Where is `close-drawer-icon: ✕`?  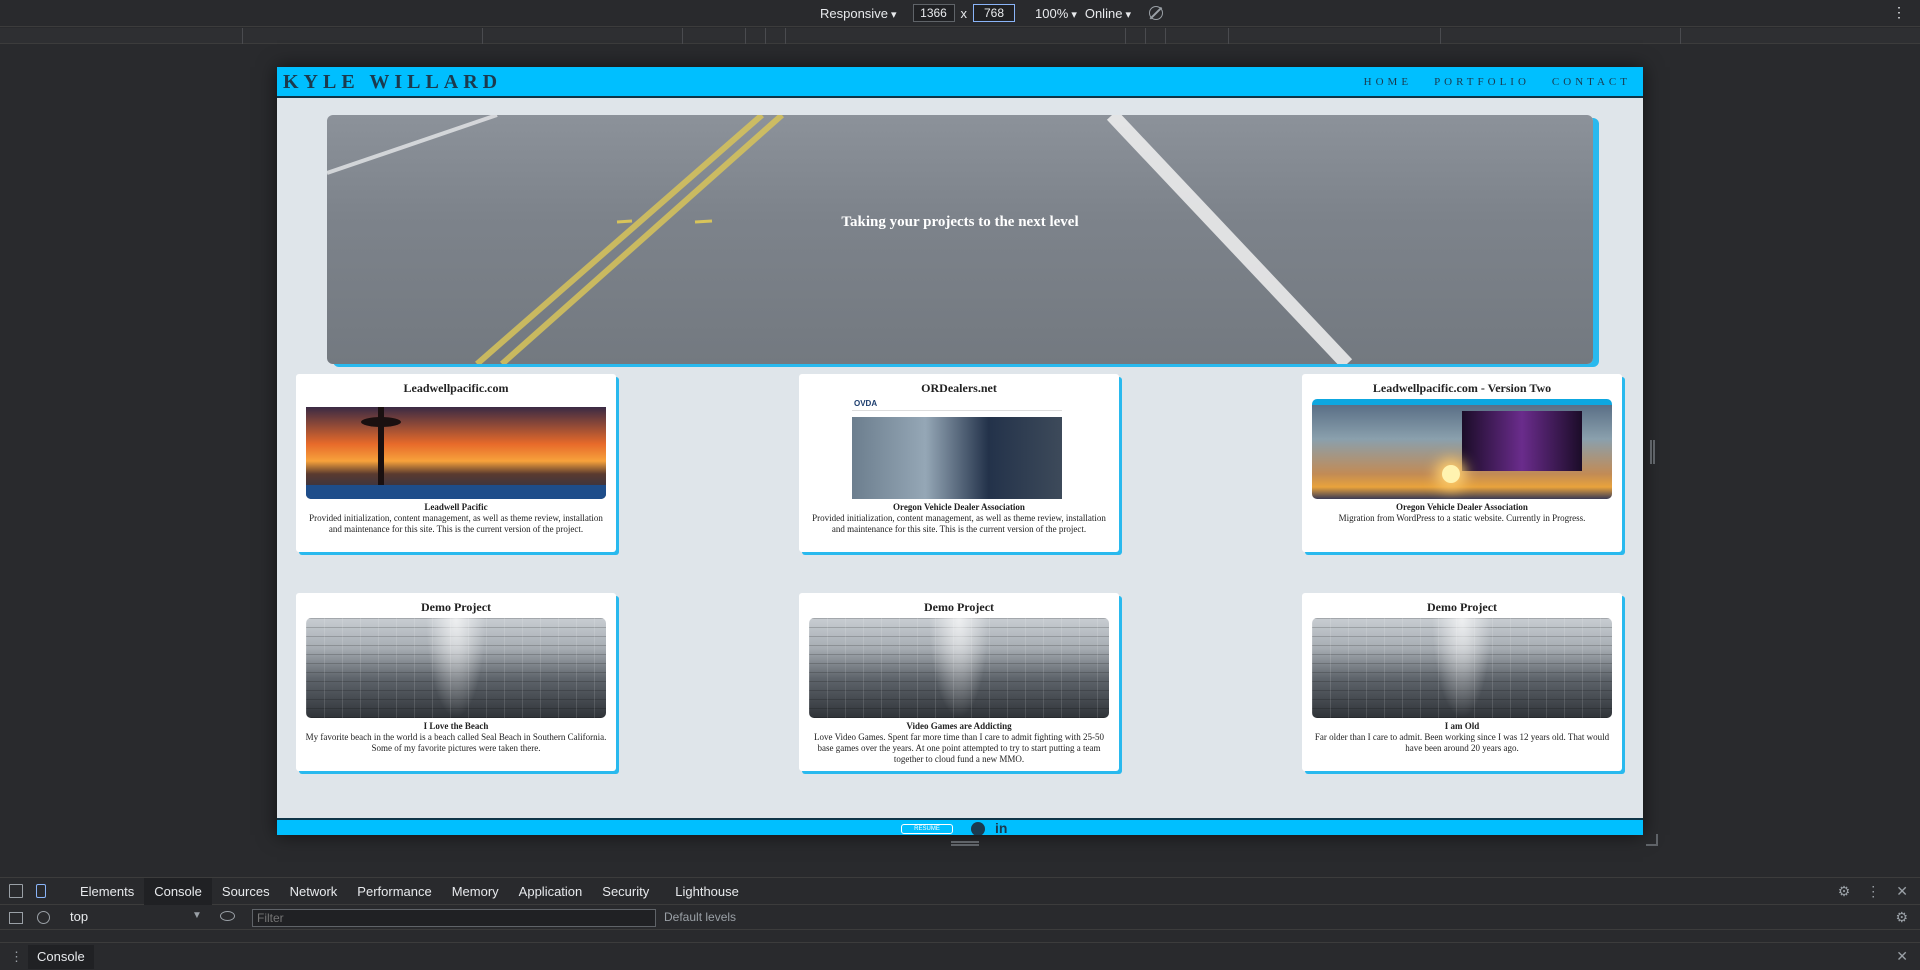
close-drawer-icon: ✕ is located at coordinates (1902, 956).